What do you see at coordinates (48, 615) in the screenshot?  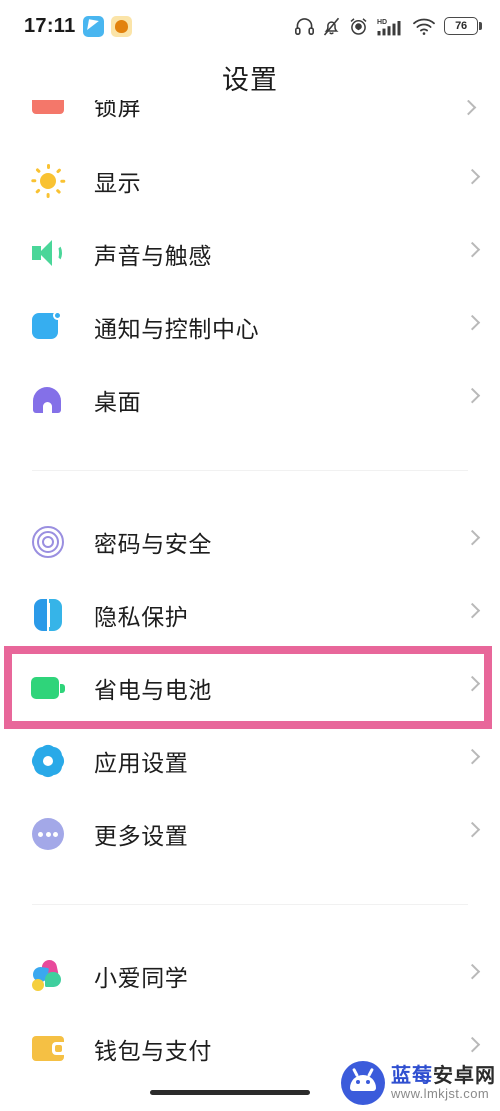 I see `privacy-shield-icon` at bounding box center [48, 615].